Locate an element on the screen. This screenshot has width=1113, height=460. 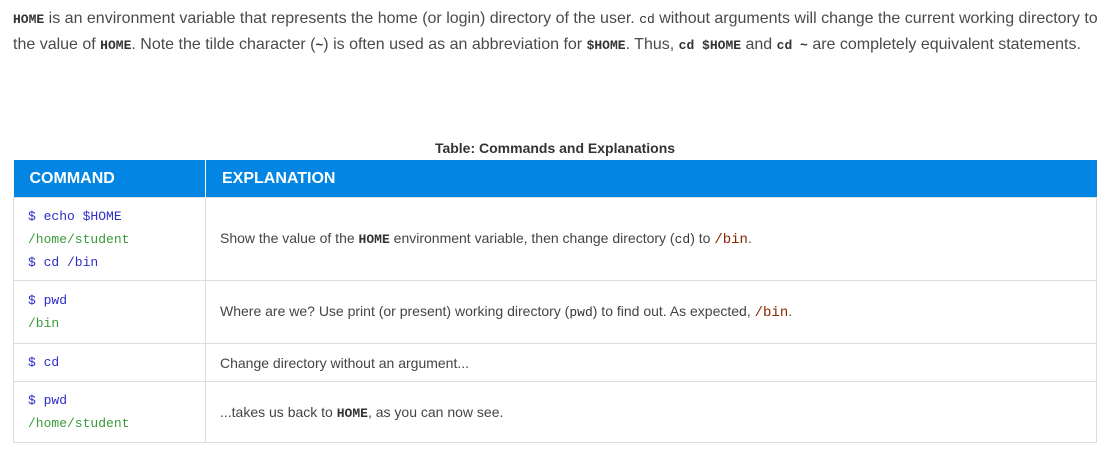
explanation-text: ) to find out. As expected, is located at coordinates (673, 311).